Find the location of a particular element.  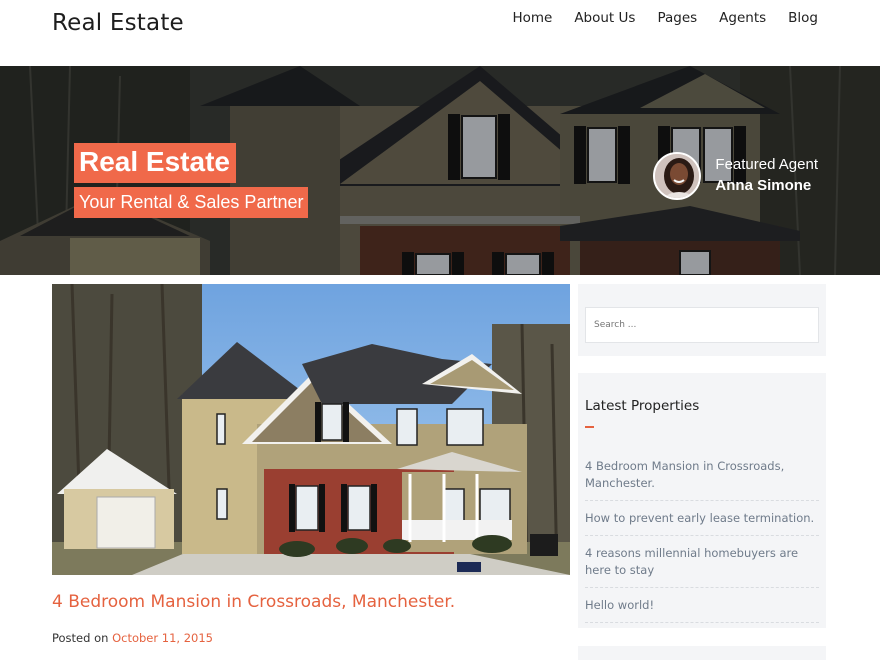

agent-photo-icon is located at coordinates (677, 176).